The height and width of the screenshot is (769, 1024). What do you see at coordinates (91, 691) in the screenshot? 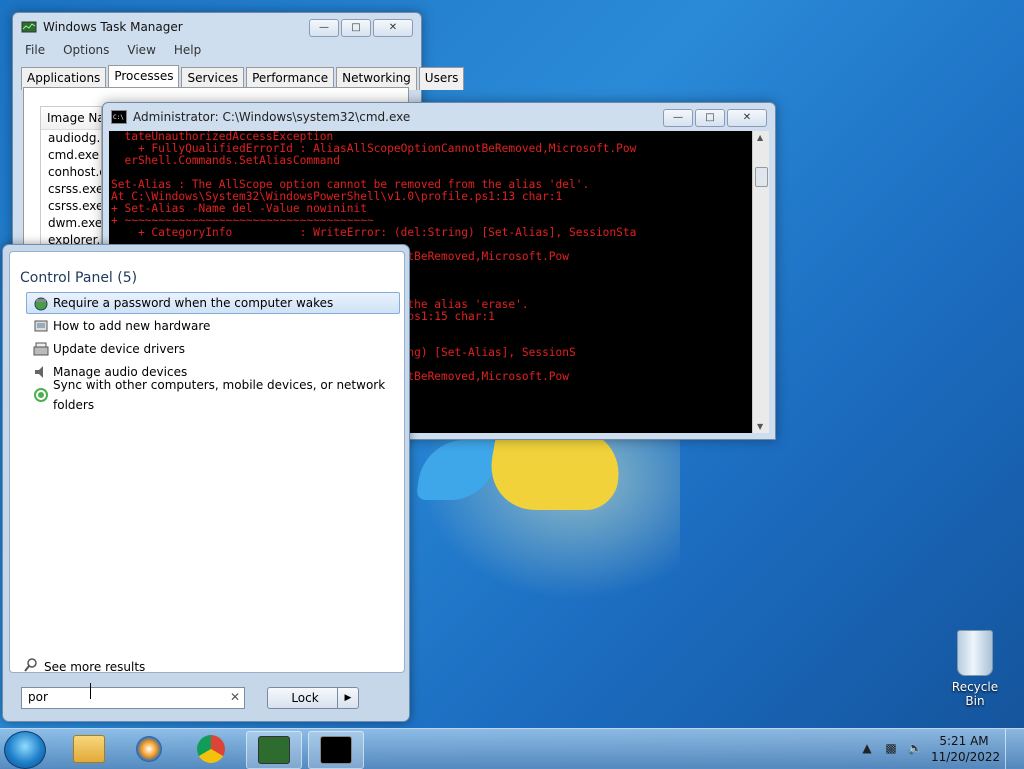
I see `i-beam-cursor-icon` at bounding box center [91, 691].